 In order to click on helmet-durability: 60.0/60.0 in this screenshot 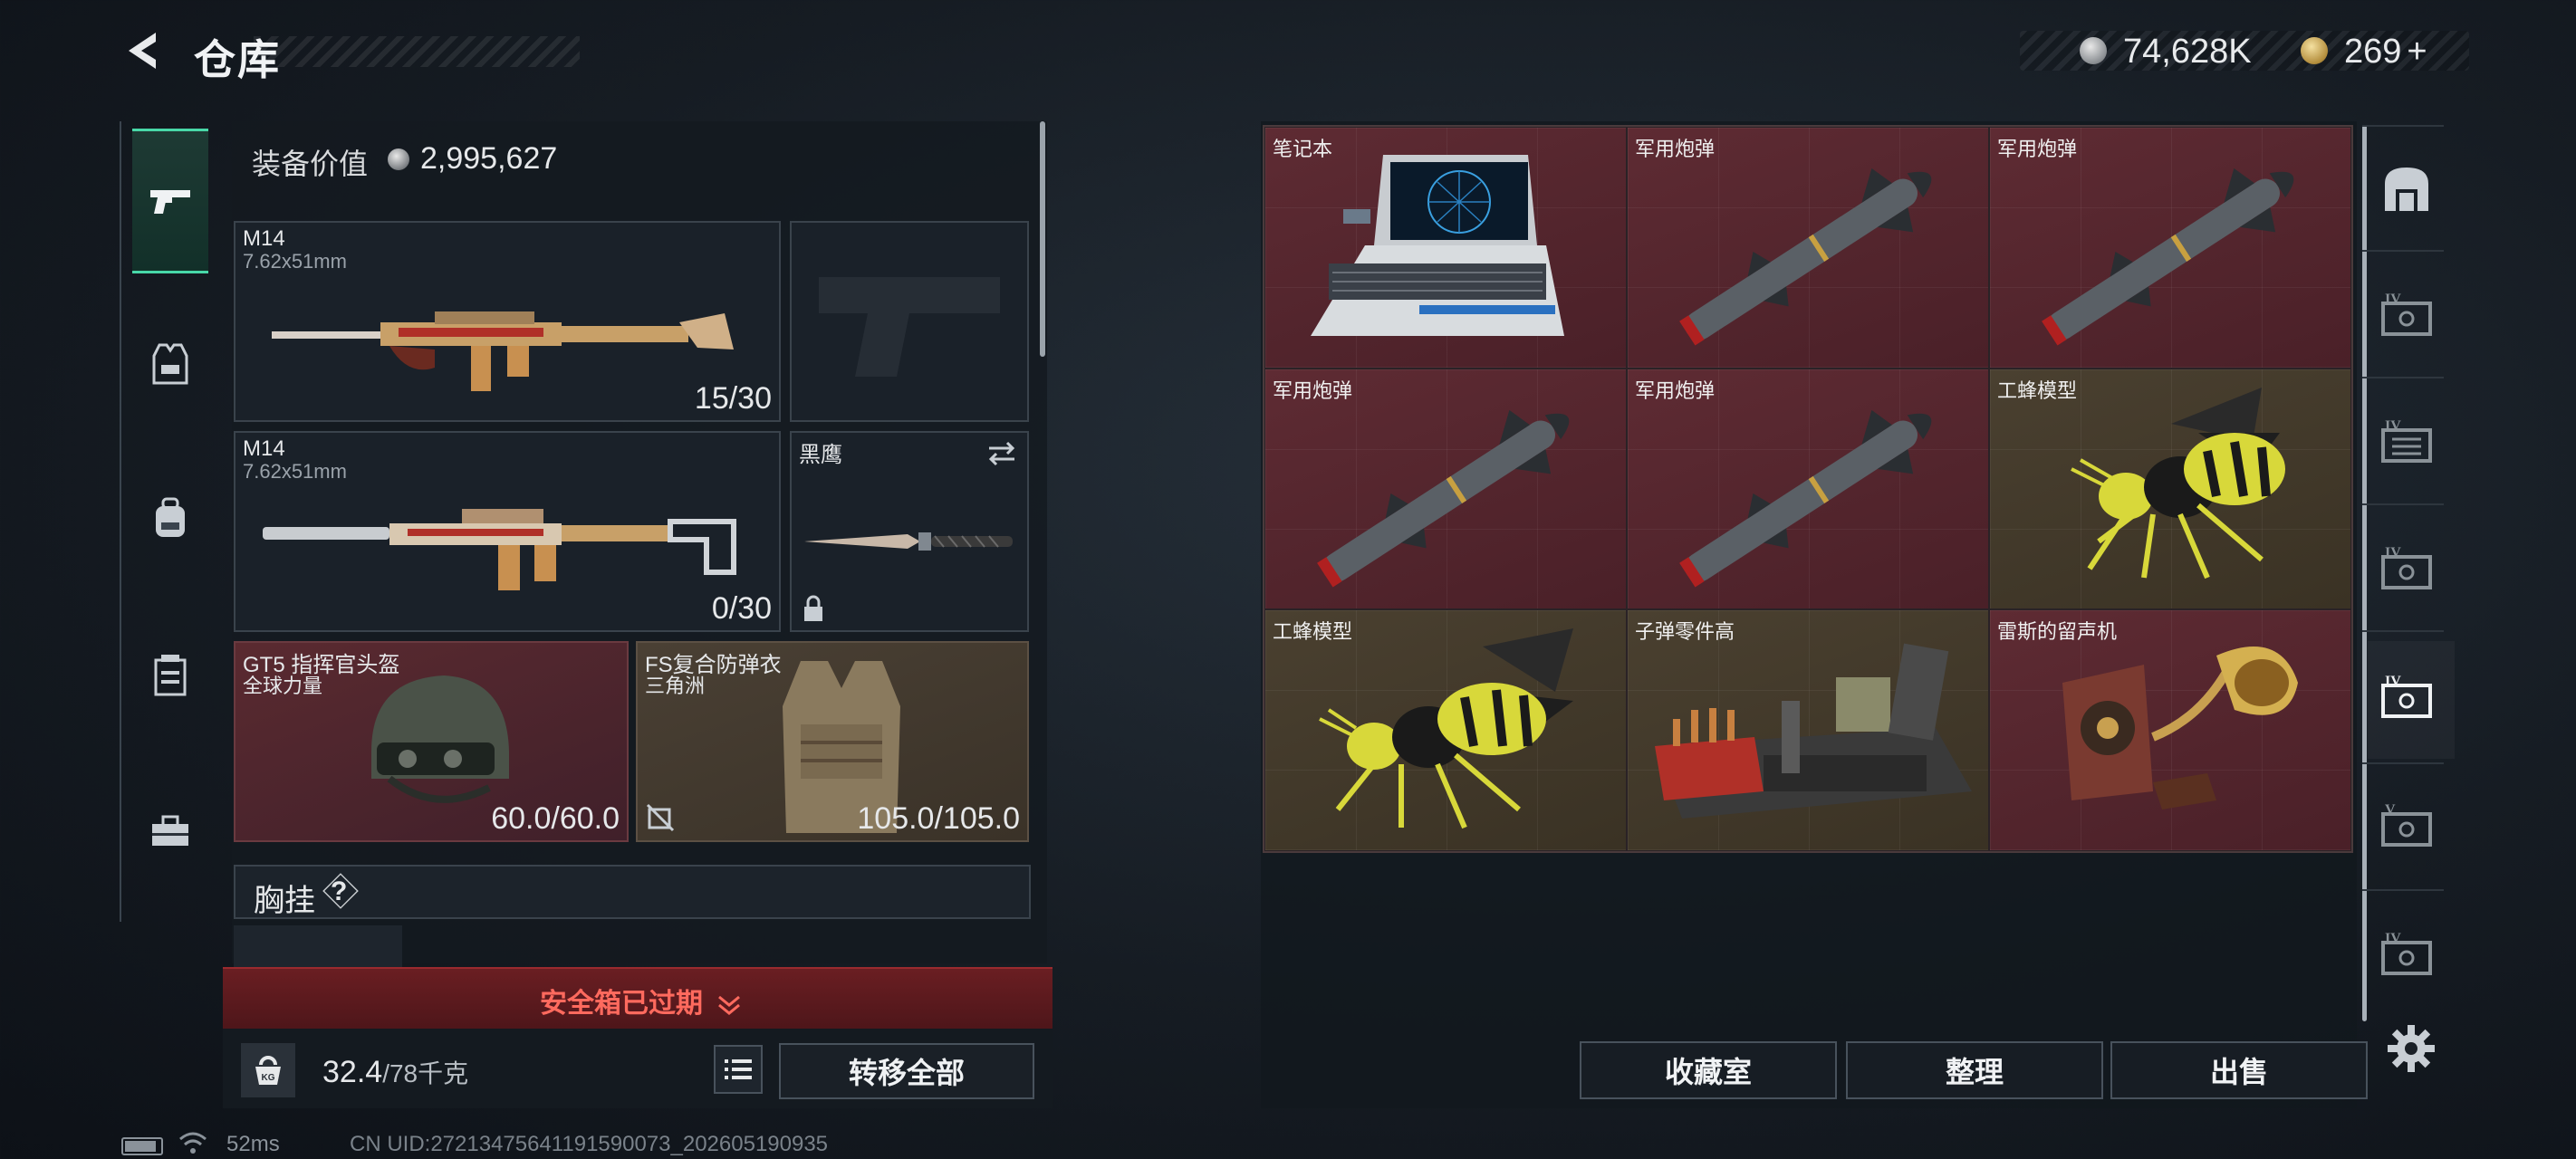, I will do `click(555, 818)`.